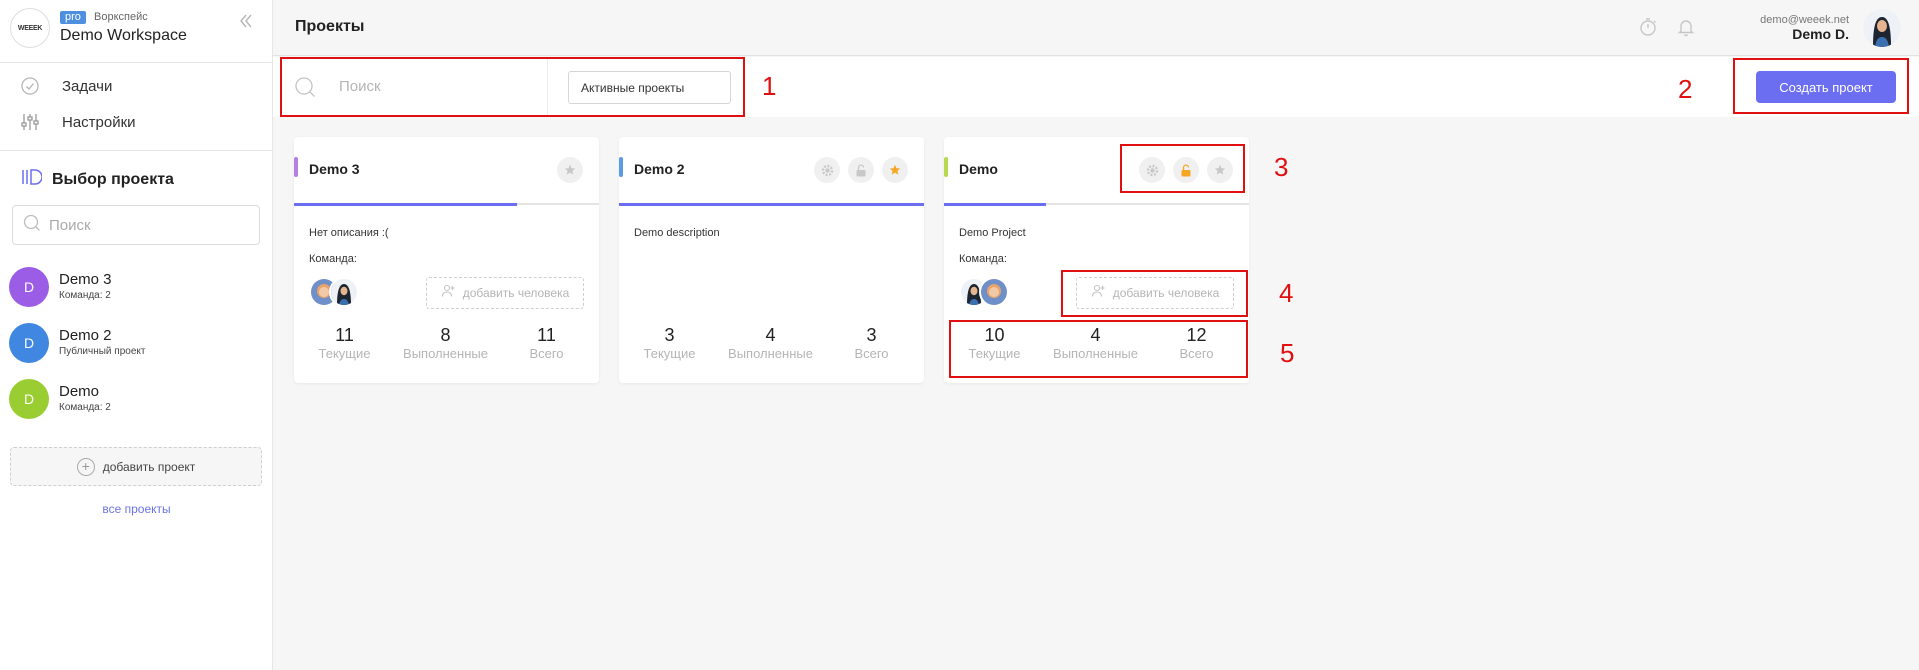 This screenshot has height=670, width=1919. What do you see at coordinates (30, 122) in the screenshot?
I see `sliders-icon` at bounding box center [30, 122].